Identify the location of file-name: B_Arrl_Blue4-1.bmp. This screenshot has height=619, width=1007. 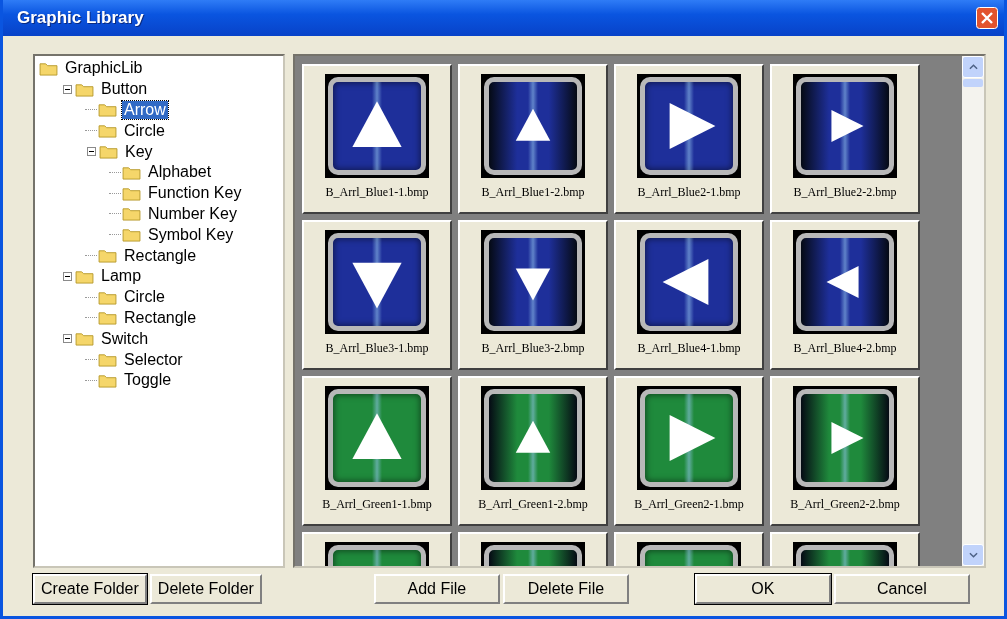
(689, 348).